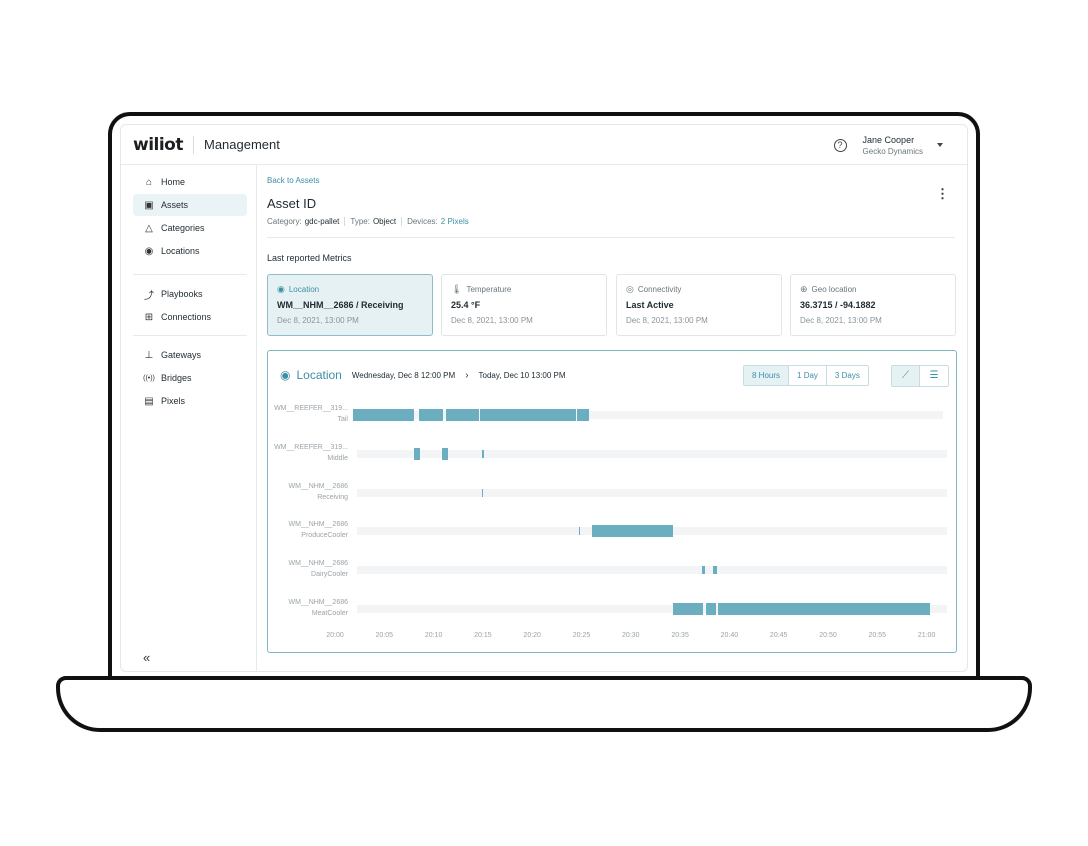 This screenshot has height=846, width=1088. Describe the element at coordinates (847, 375) in the screenshot. I see `range-button-3-days: 3 Days` at that location.